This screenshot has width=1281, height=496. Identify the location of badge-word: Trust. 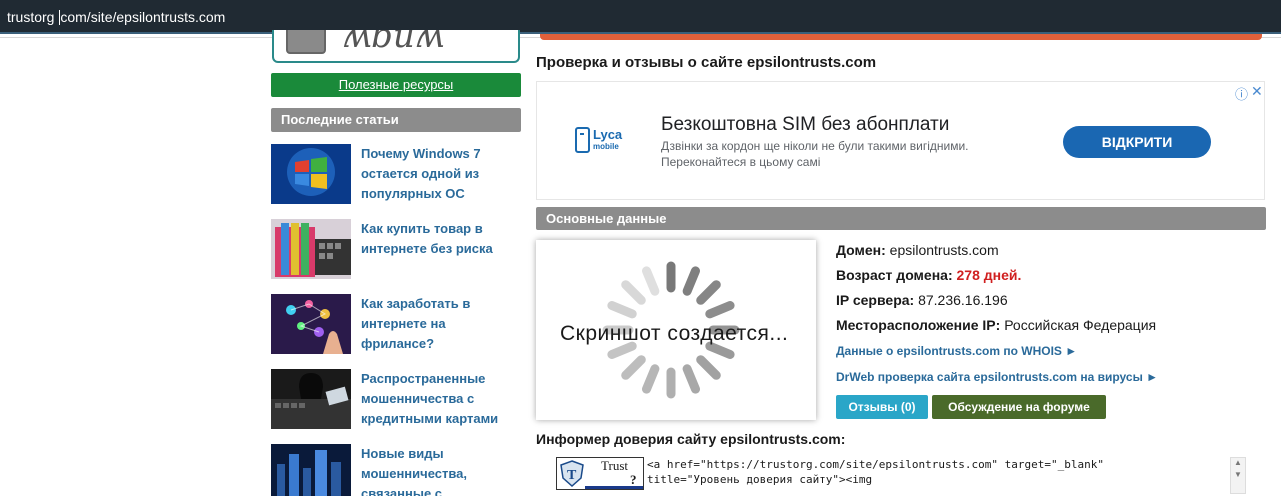
(614, 465).